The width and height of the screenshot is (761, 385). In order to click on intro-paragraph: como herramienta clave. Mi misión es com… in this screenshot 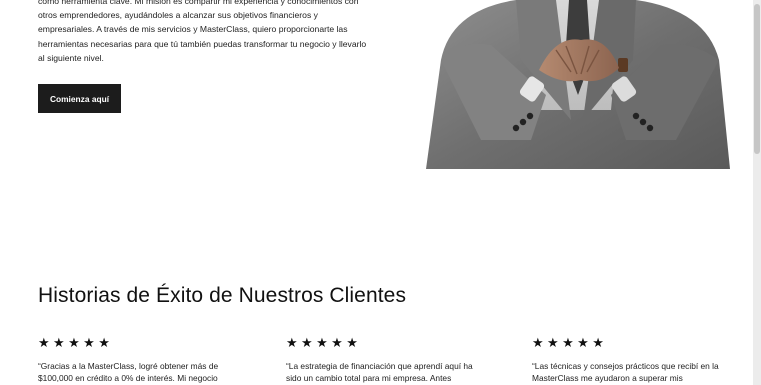, I will do `click(202, 31)`.